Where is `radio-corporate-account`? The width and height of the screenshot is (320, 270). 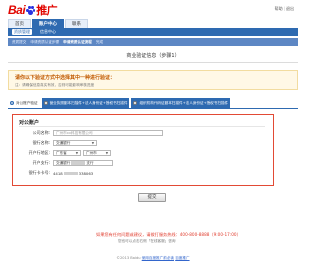 radio-corporate-account is located at coordinates (12, 103).